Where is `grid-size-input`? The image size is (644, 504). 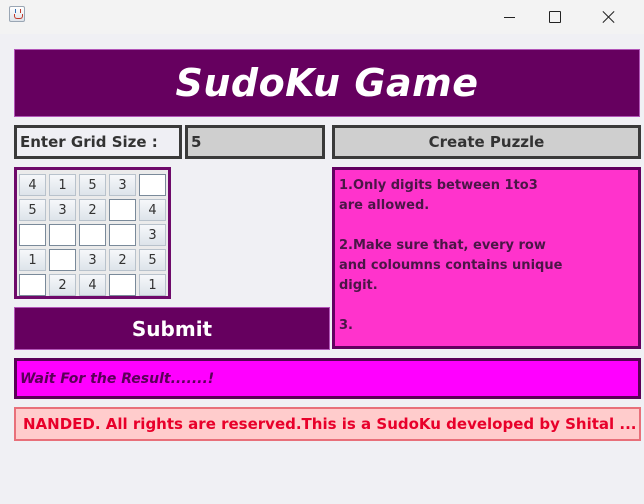 grid-size-input is located at coordinates (255, 142).